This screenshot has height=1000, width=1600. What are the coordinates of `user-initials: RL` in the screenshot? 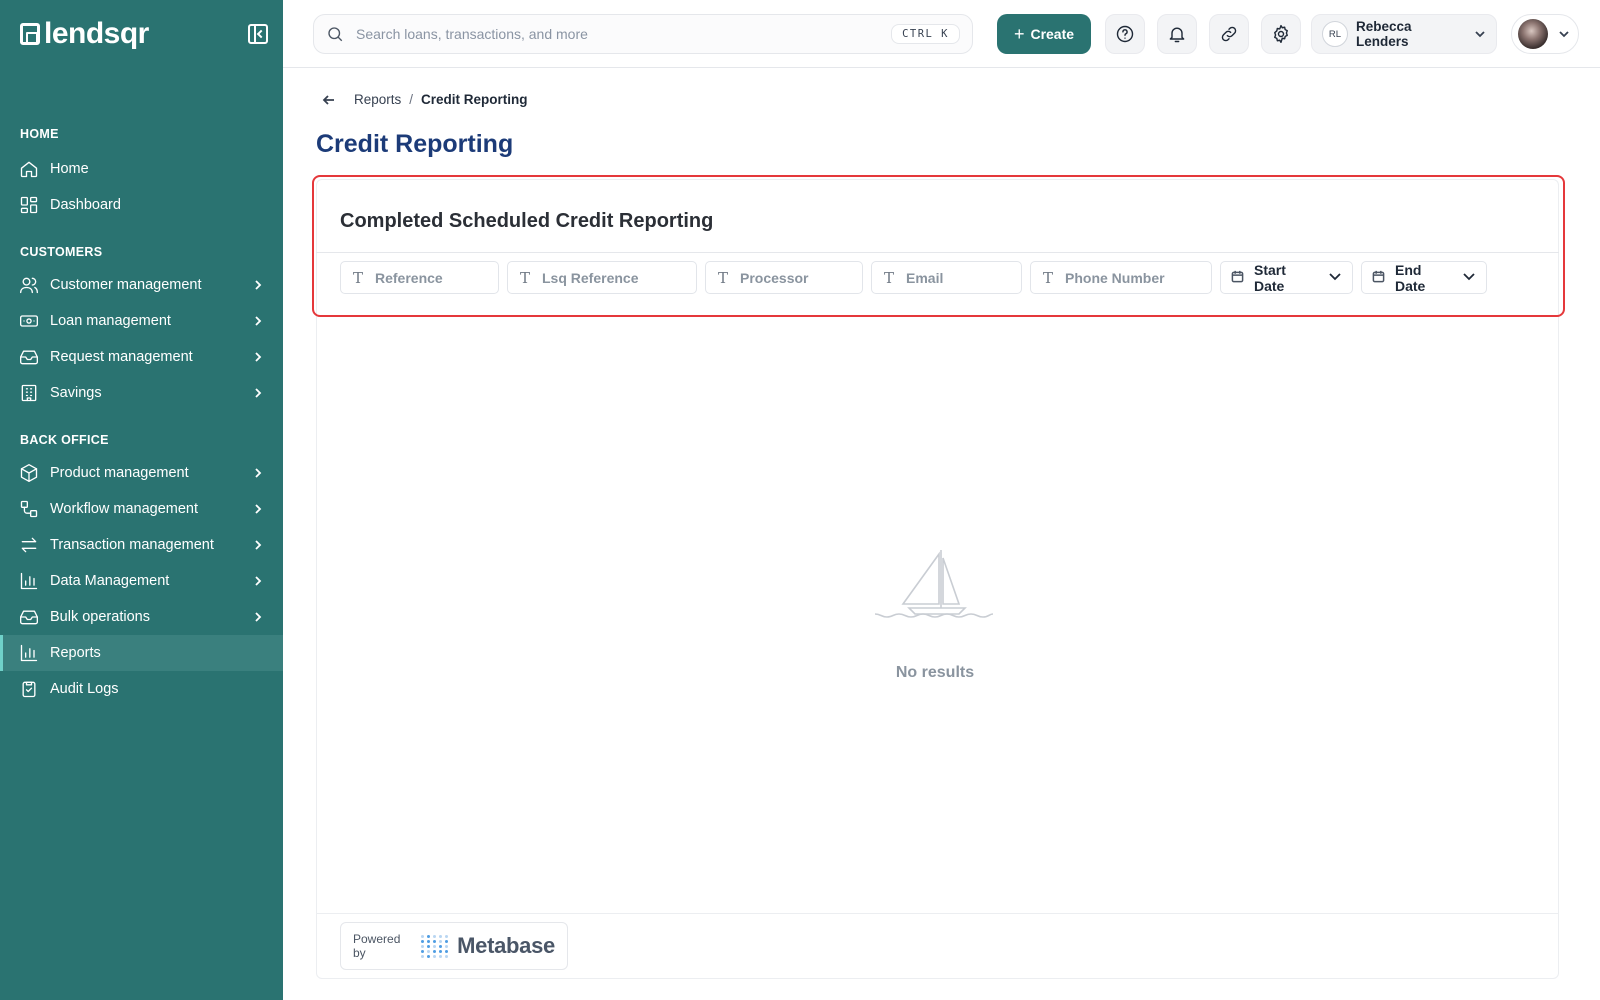 It's located at (1335, 34).